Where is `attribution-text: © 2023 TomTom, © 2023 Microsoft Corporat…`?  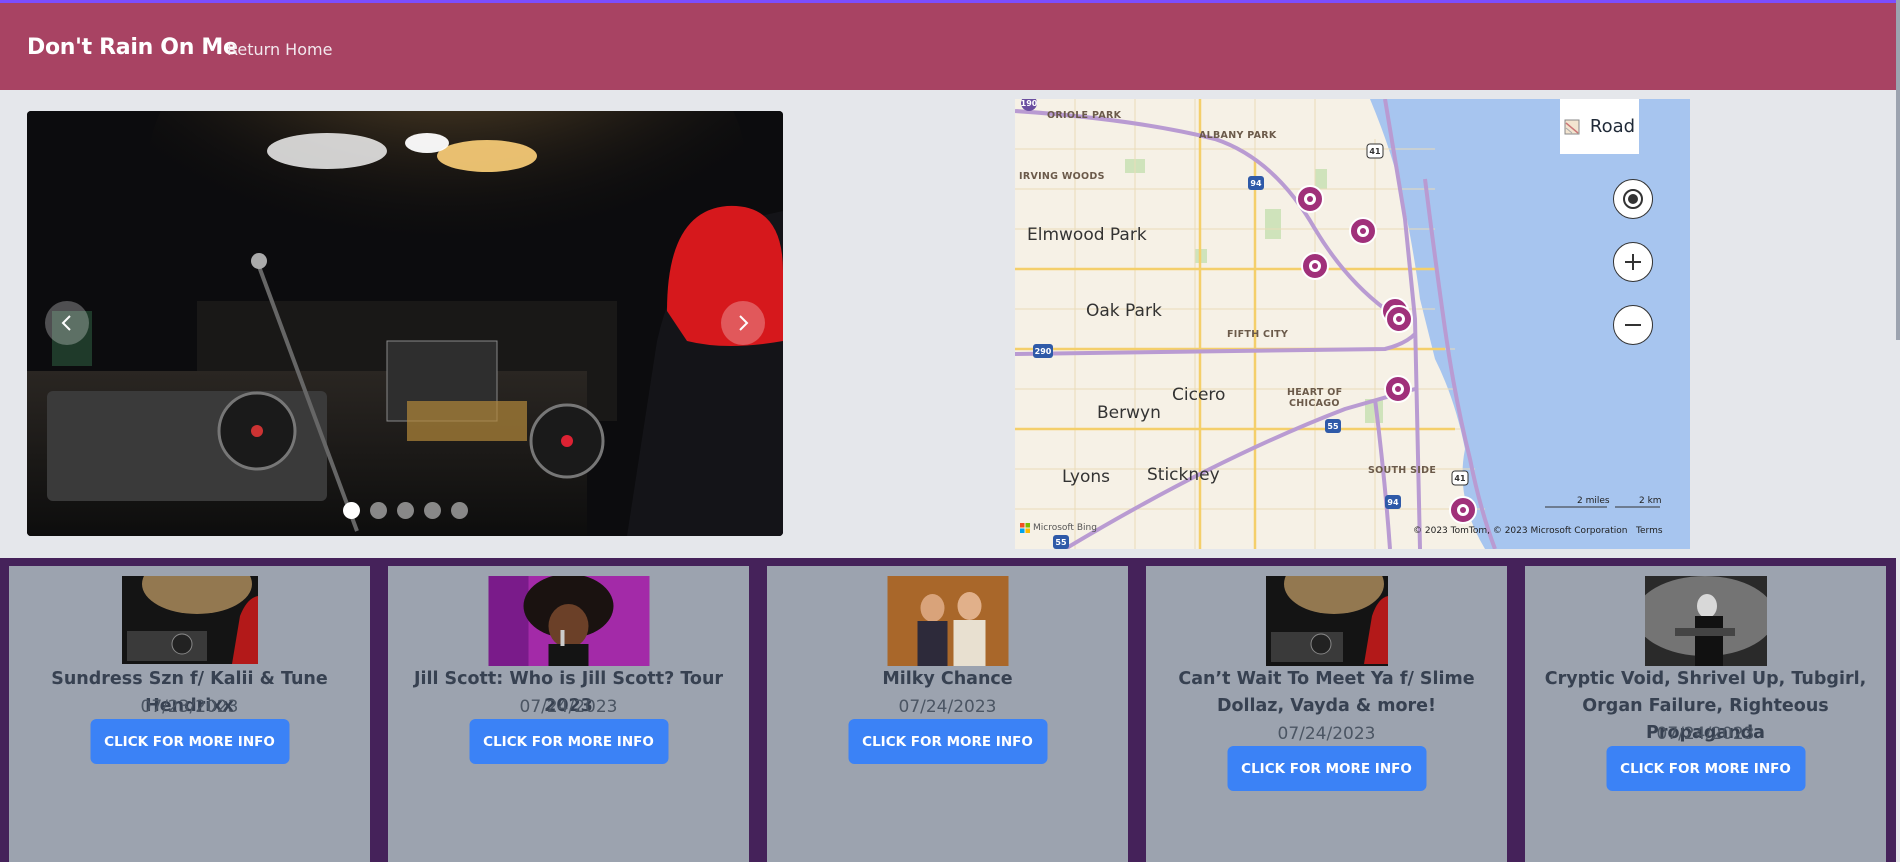 attribution-text: © 2023 TomTom, © 2023 Microsoft Corporat… is located at coordinates (1520, 531).